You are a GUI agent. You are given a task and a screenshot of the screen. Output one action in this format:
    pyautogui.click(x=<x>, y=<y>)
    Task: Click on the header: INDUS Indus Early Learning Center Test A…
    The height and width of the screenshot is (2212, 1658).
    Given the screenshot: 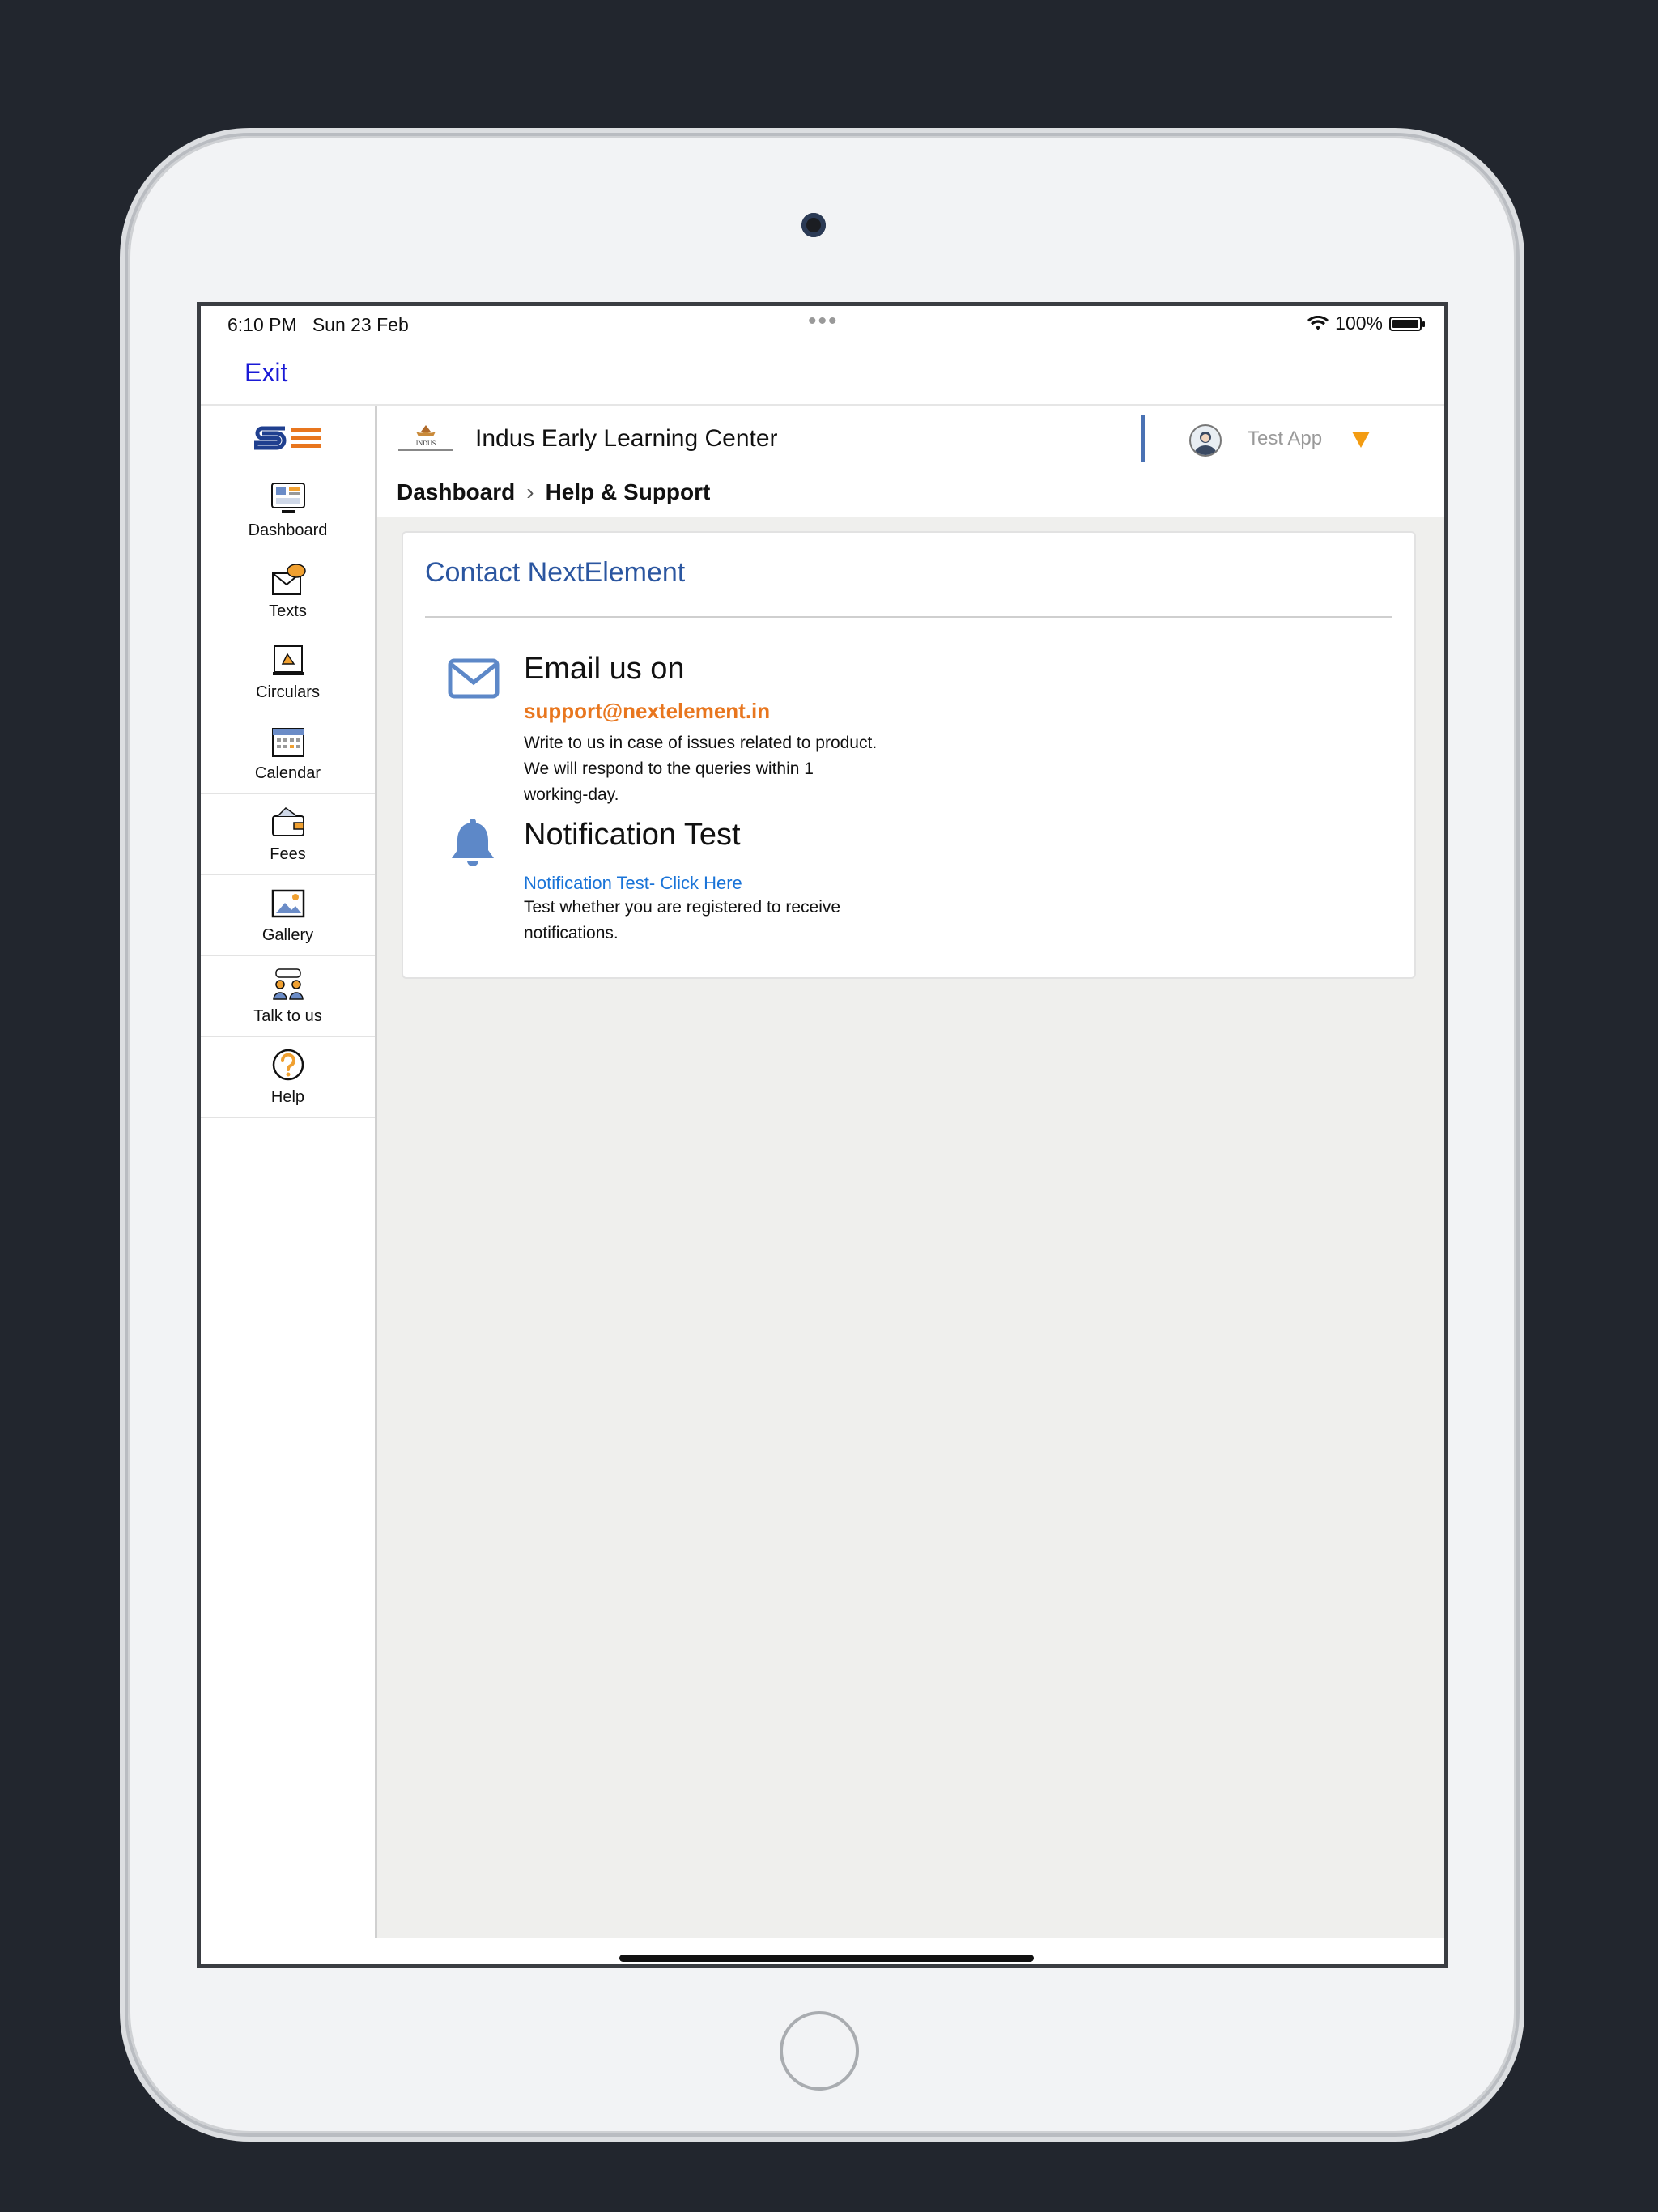 What is the action you would take?
    pyautogui.click(x=910, y=462)
    